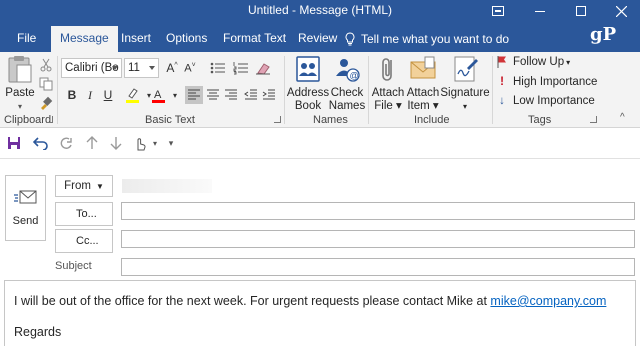  I want to click on ribbon-display-options-button, so click(498, 11).